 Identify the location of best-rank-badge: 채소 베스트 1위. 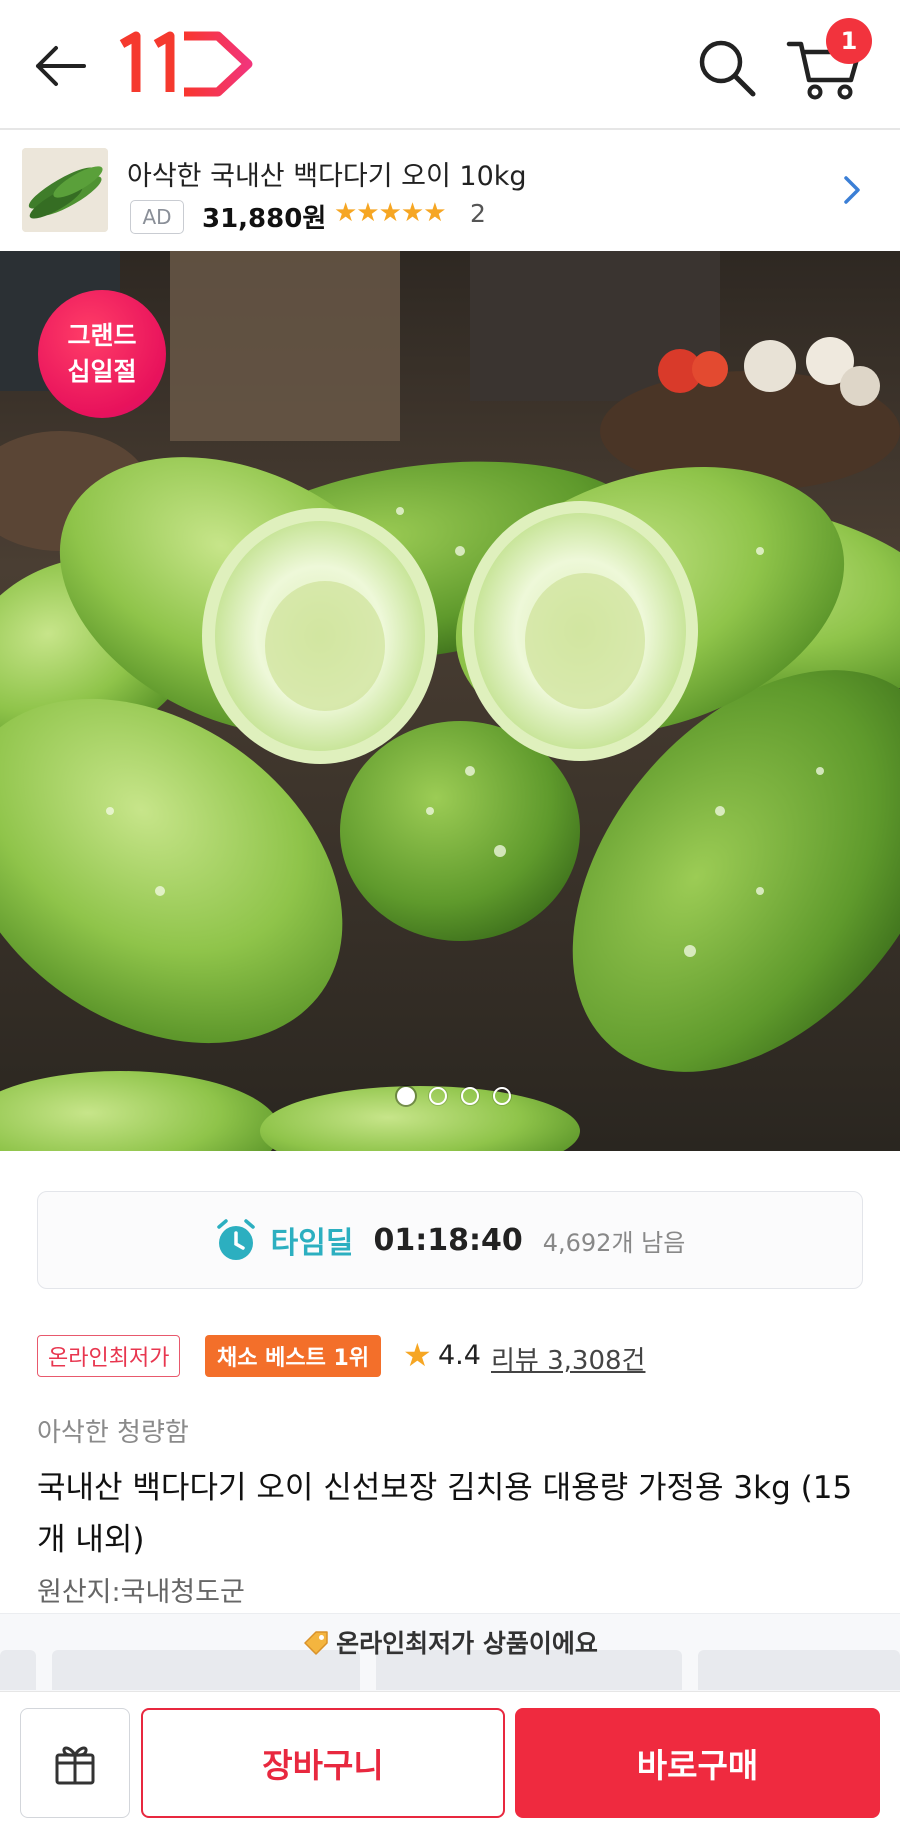
(293, 1356).